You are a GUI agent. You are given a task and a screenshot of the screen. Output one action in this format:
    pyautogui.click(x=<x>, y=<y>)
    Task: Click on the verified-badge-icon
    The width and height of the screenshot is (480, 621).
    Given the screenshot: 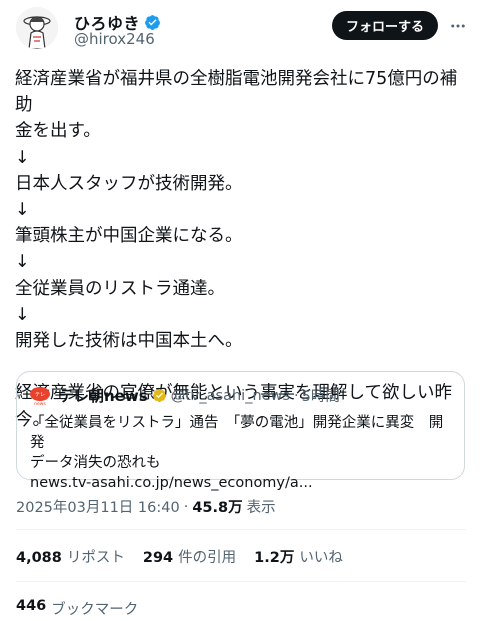 What is the action you would take?
    pyautogui.click(x=152, y=22)
    